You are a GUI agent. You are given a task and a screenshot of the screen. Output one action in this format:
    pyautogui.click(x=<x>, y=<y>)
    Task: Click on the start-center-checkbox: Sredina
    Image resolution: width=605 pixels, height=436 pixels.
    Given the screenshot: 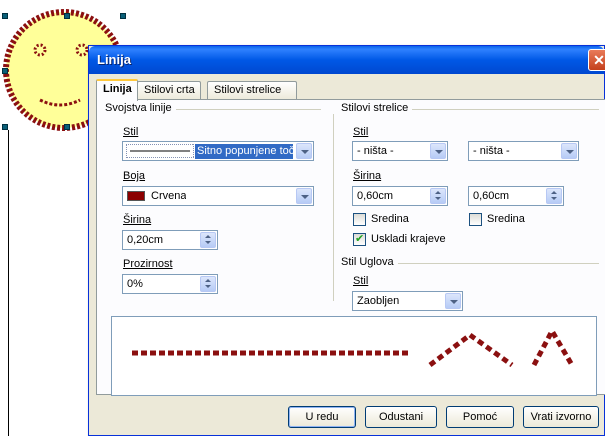 What is the action you would take?
    pyautogui.click(x=398, y=220)
    